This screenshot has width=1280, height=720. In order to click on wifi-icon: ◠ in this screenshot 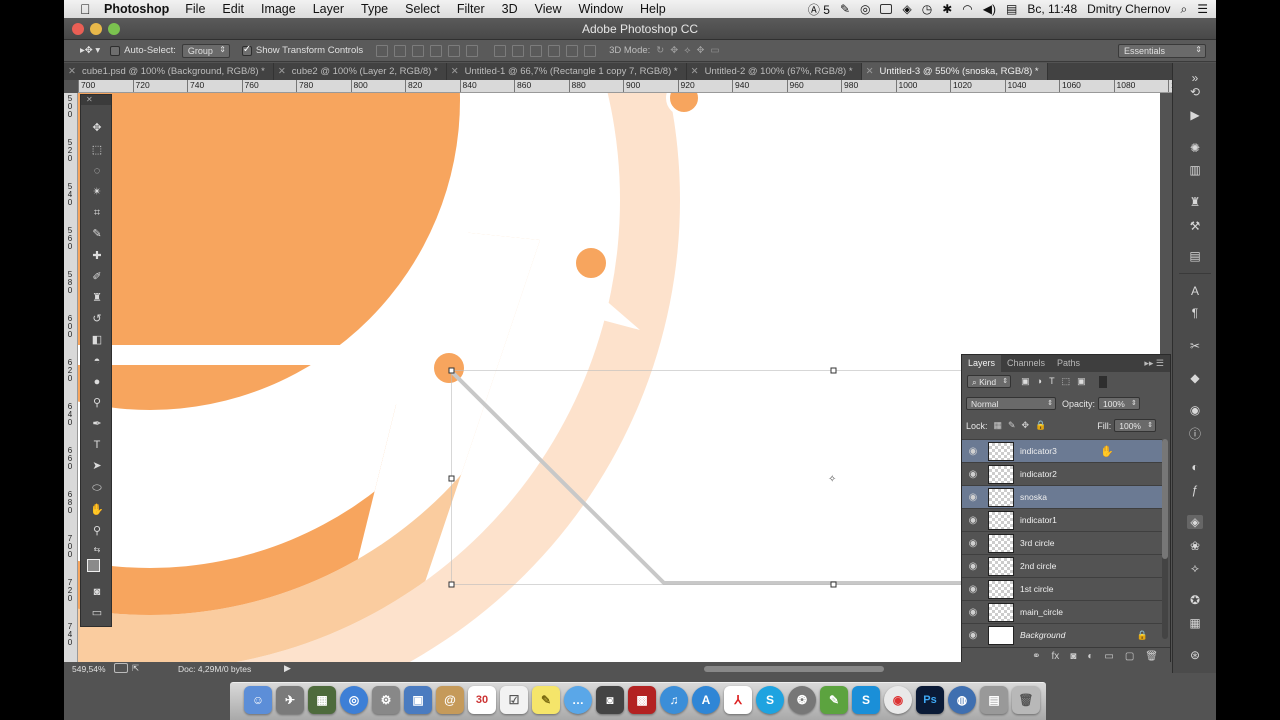, I will do `click(967, 9)`.